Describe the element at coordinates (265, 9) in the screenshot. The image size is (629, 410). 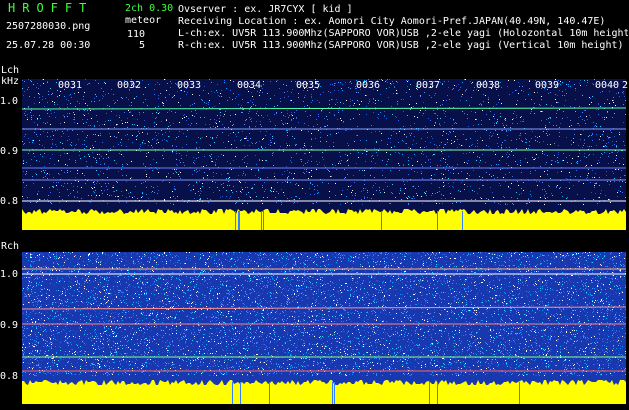
I see `observer-line: Ovserver : ex. JR7CYX [ kid ]` at that location.